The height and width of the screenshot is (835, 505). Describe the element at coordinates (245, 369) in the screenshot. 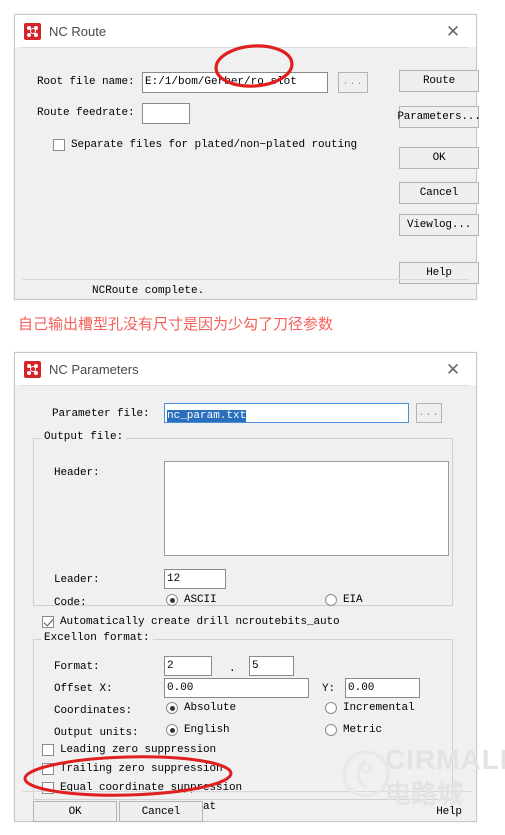

I see `nc-parameters-titlebar: NC Parameters ✕` at that location.